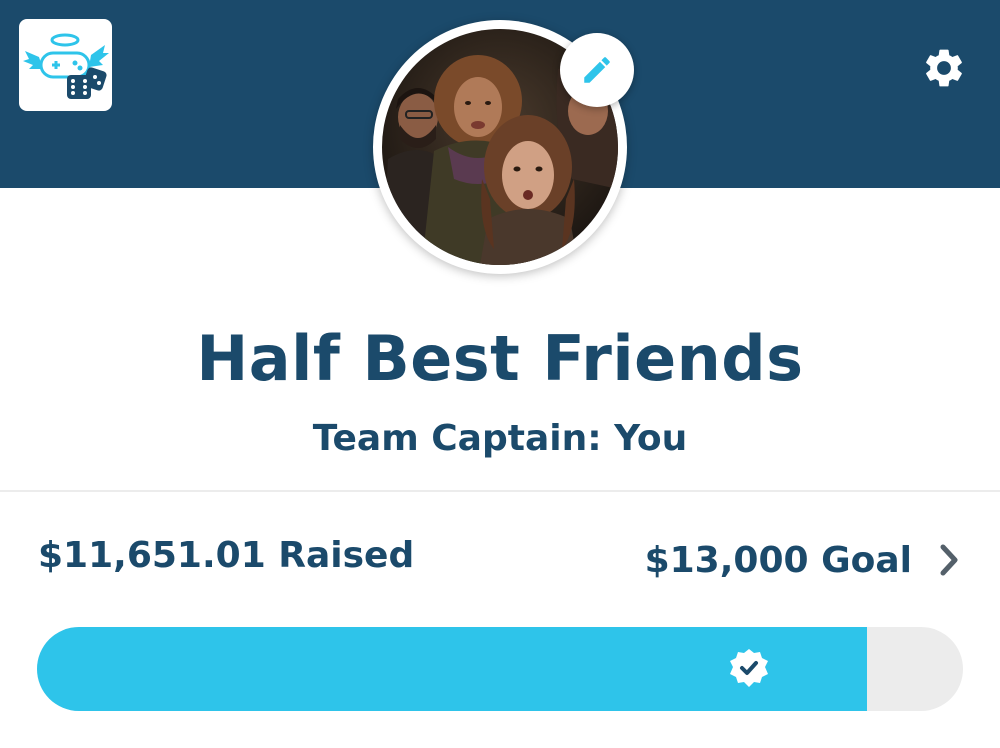 This screenshot has width=1000, height=748. Describe the element at coordinates (949, 560) in the screenshot. I see `chevron-right-icon` at that location.